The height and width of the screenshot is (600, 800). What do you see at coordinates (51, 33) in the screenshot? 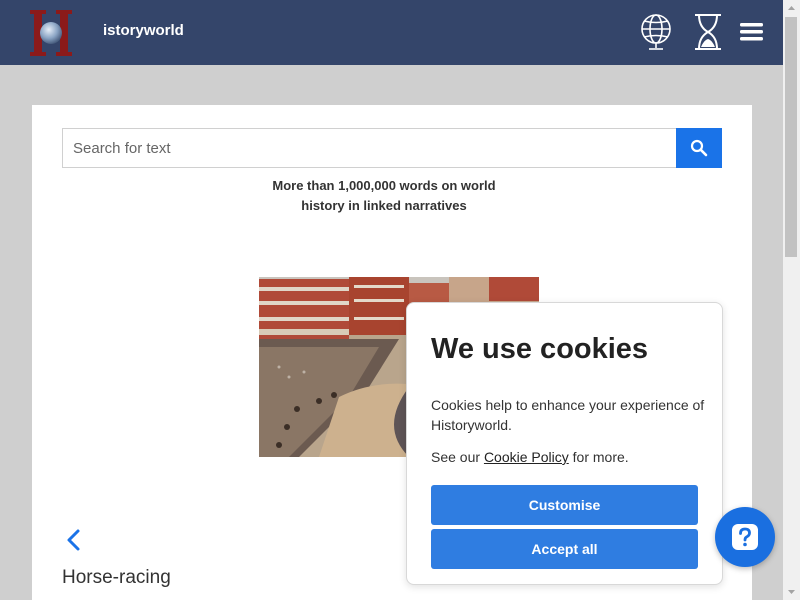
I see `logo-h-icon` at bounding box center [51, 33].